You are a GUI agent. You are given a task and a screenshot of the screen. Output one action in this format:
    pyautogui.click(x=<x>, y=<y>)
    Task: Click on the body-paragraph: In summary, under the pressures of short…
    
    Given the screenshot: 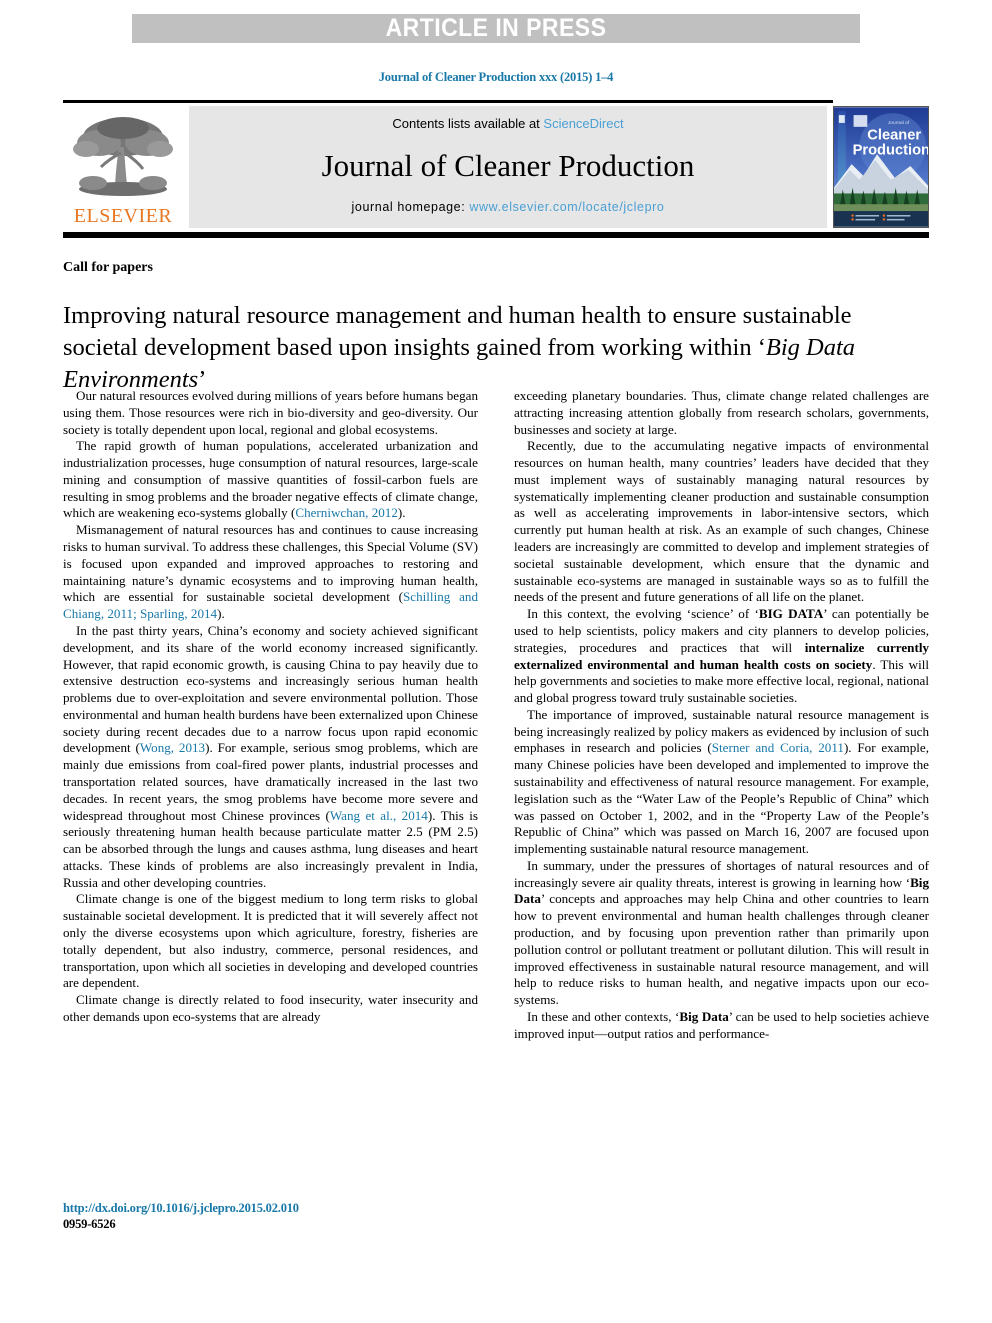 What is the action you would take?
    pyautogui.click(x=721, y=933)
    